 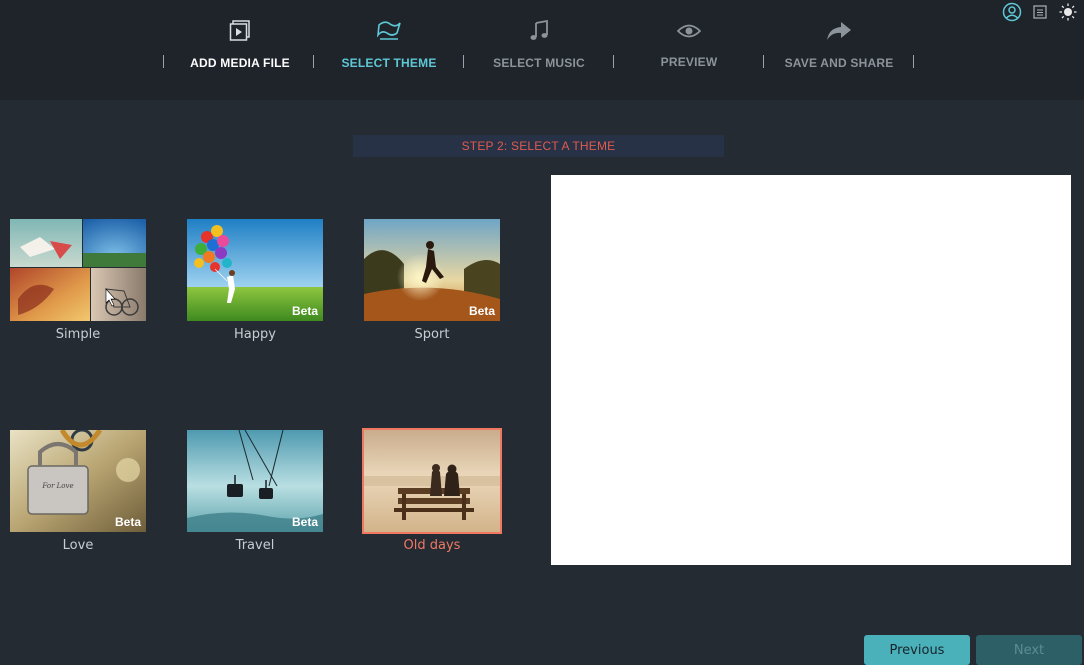 What do you see at coordinates (432, 545) in the screenshot?
I see `theme-name: Old days` at bounding box center [432, 545].